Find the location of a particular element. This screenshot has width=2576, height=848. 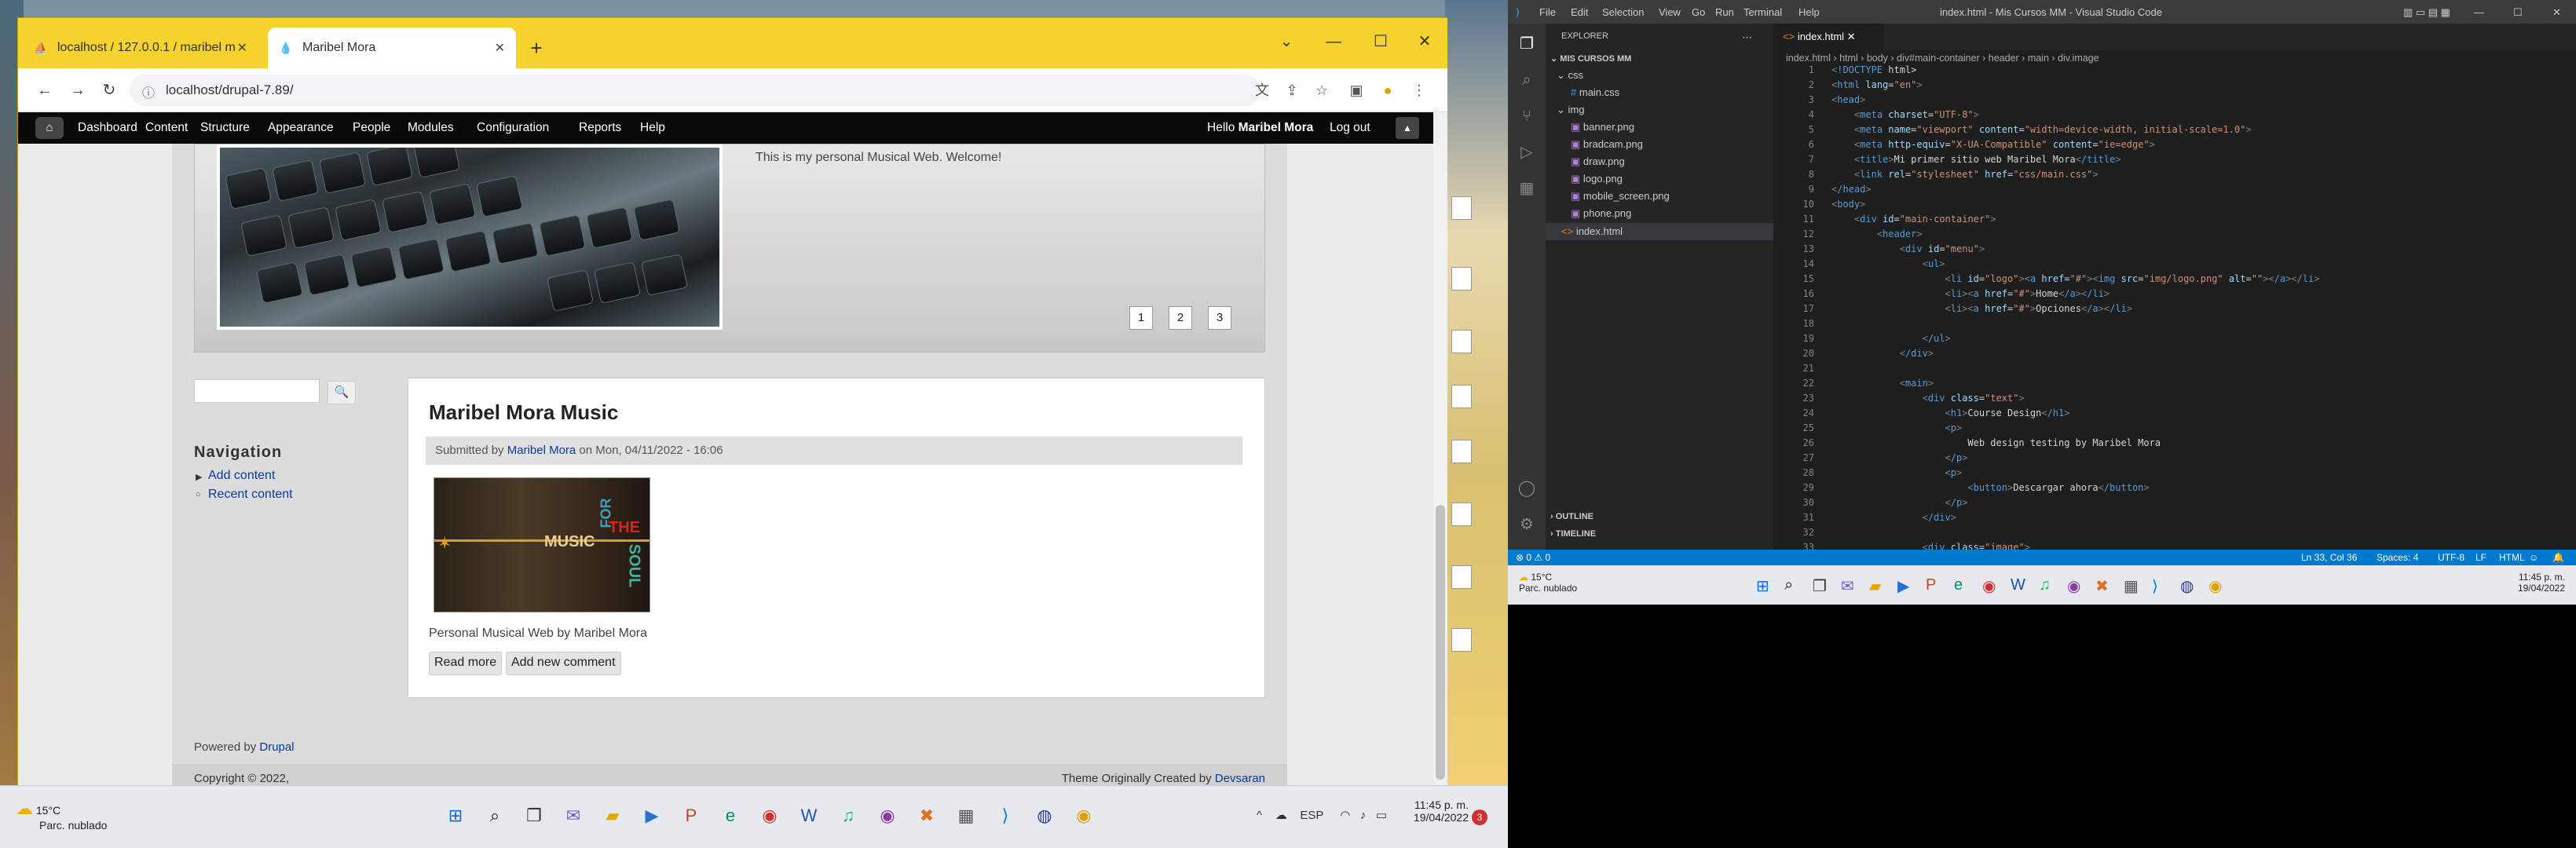

start-icon: ⊞ is located at coordinates (1763, 586).